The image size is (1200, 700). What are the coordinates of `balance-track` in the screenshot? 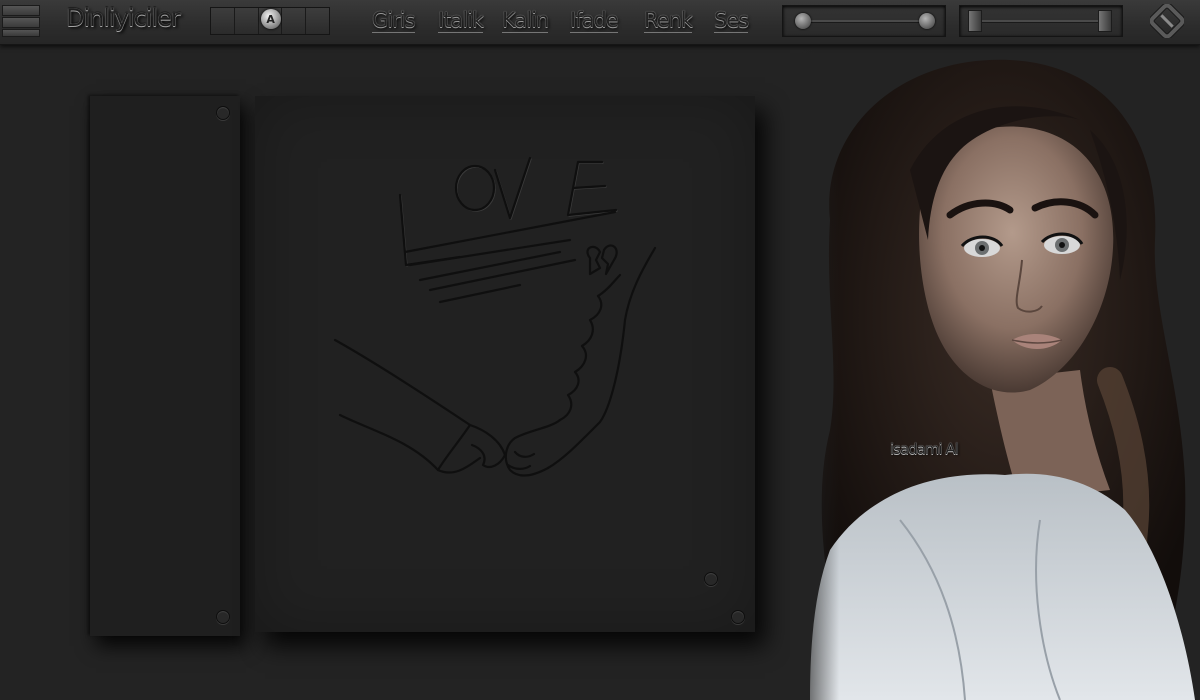 It's located at (1041, 21).